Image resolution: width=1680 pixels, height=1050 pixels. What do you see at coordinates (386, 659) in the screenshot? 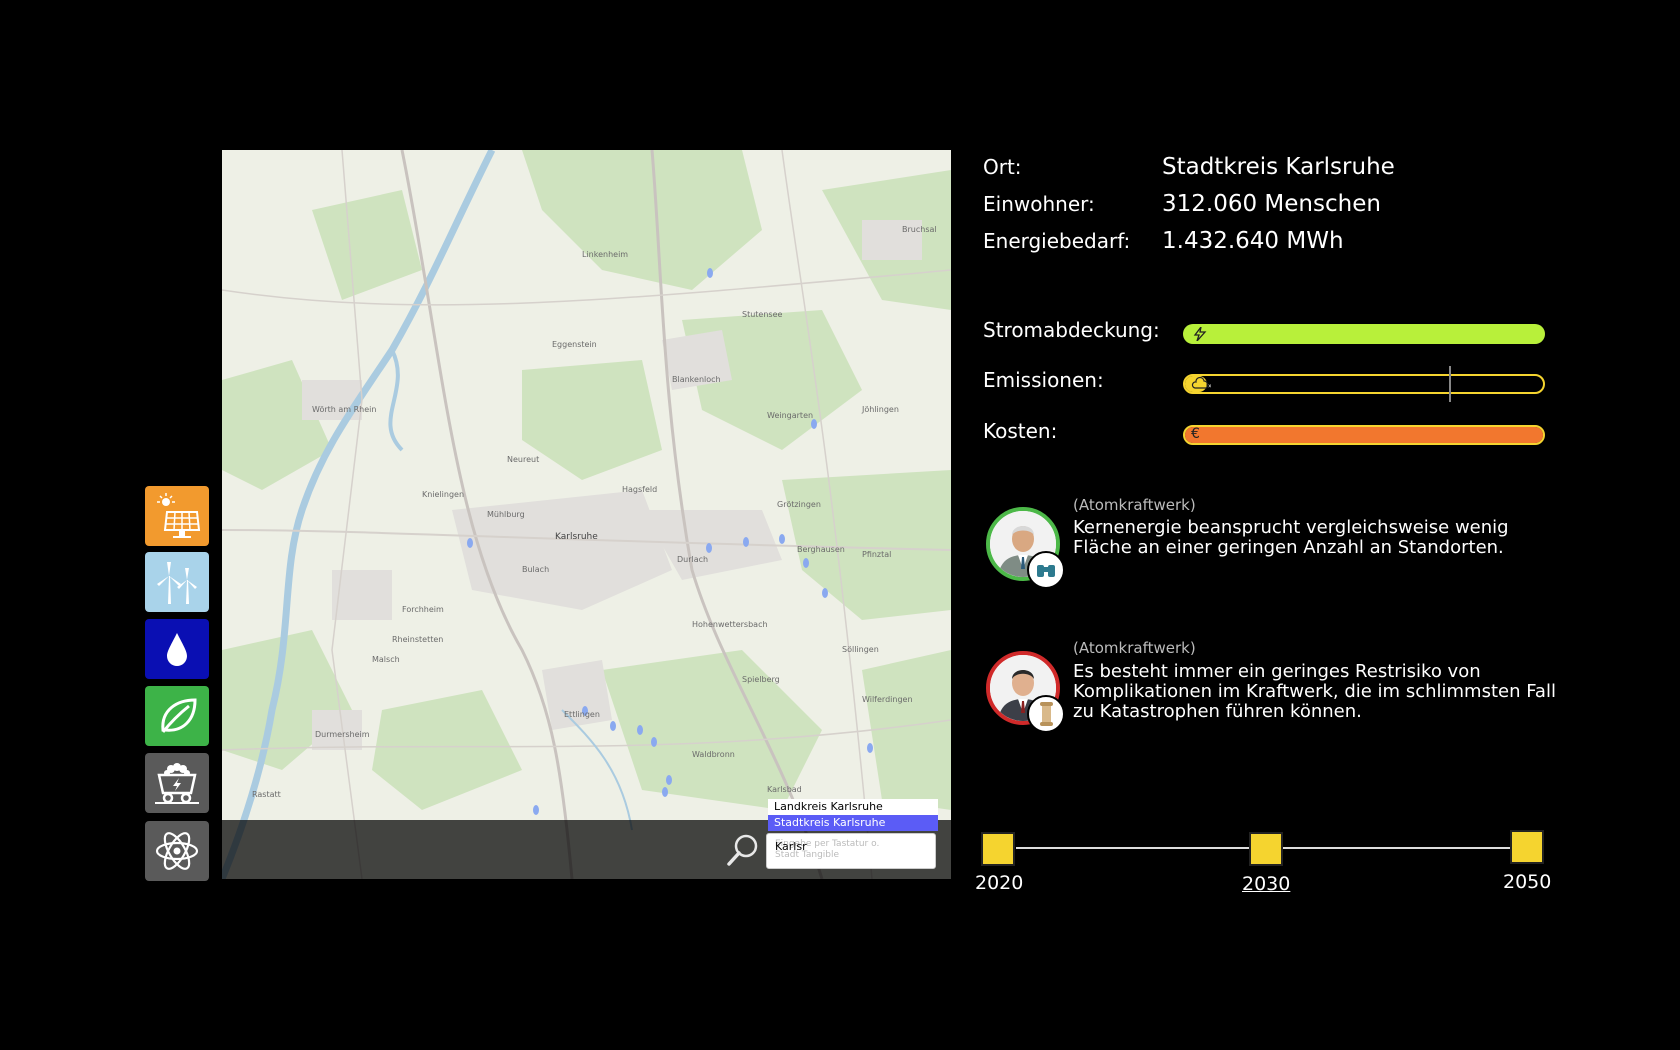
I see `map-label: Malsch` at bounding box center [386, 659].